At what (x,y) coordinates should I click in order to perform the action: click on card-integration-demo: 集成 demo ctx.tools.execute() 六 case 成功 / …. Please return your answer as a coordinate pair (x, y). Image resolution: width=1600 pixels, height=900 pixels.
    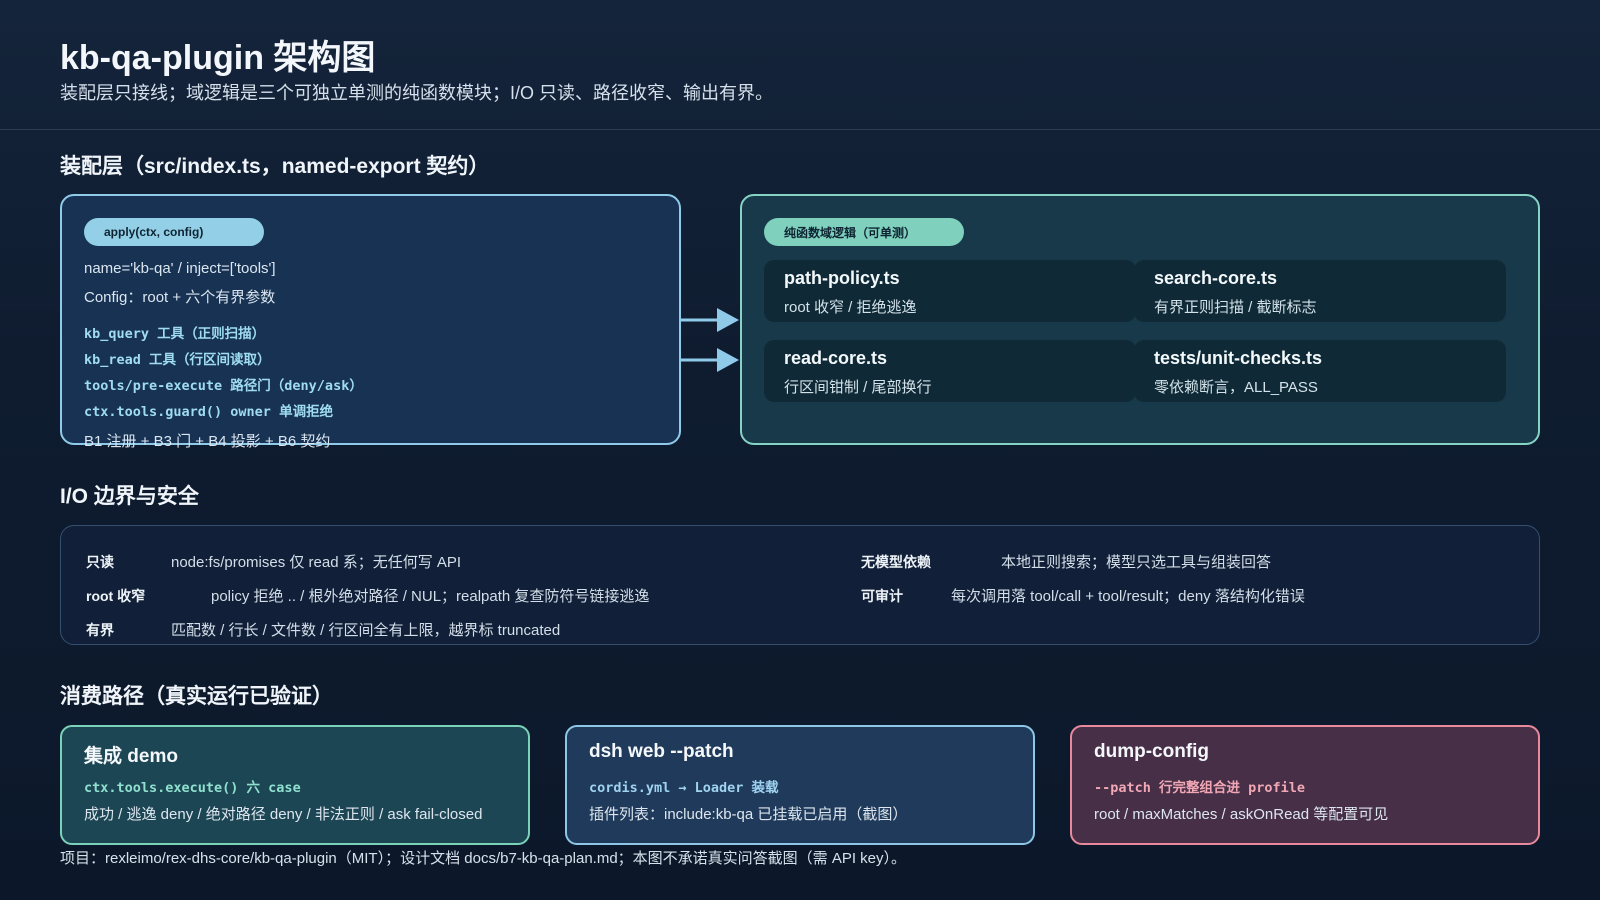
    Looking at the image, I should click on (295, 785).